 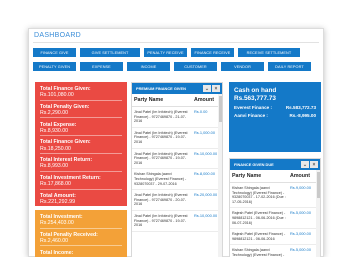 What do you see at coordinates (81, 93) in the screenshot?
I see `stat-item: Total Finance Given: Rs.101,080.00` at bounding box center [81, 93].